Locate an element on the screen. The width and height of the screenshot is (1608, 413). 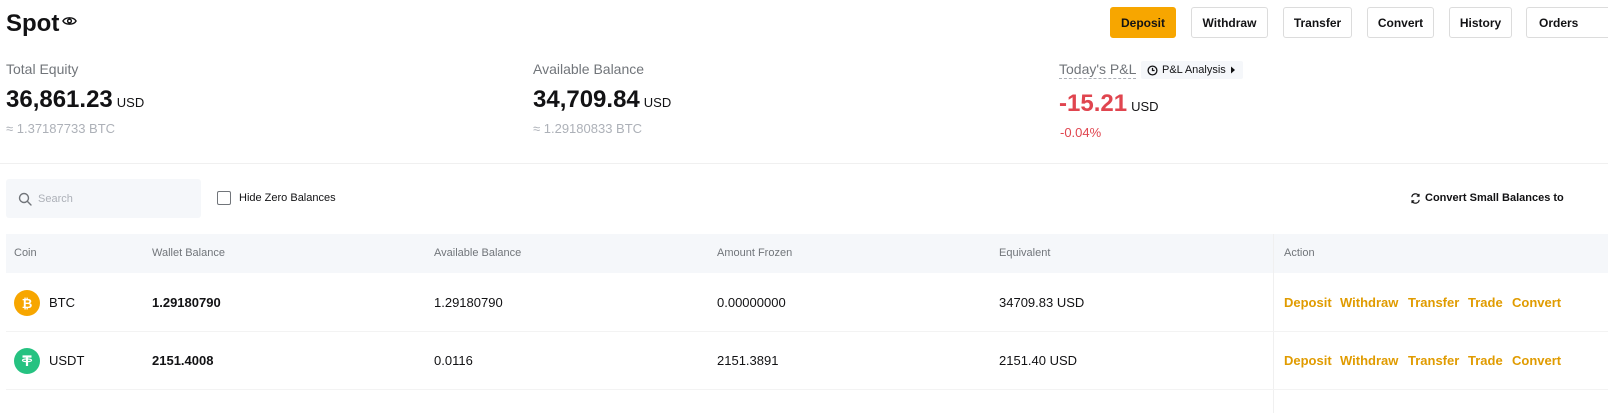
wallet-balance: 2151.4008 is located at coordinates (183, 360).